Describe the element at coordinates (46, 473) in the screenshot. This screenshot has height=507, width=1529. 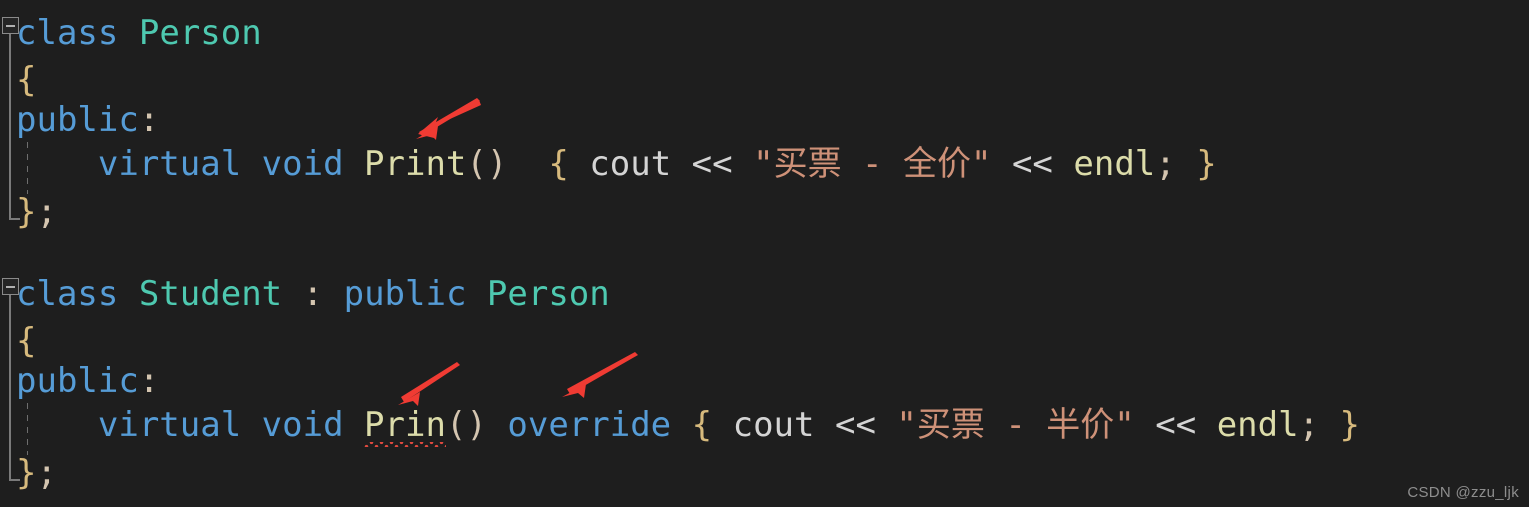
I see `token-class-semicolon-2: ;` at that location.